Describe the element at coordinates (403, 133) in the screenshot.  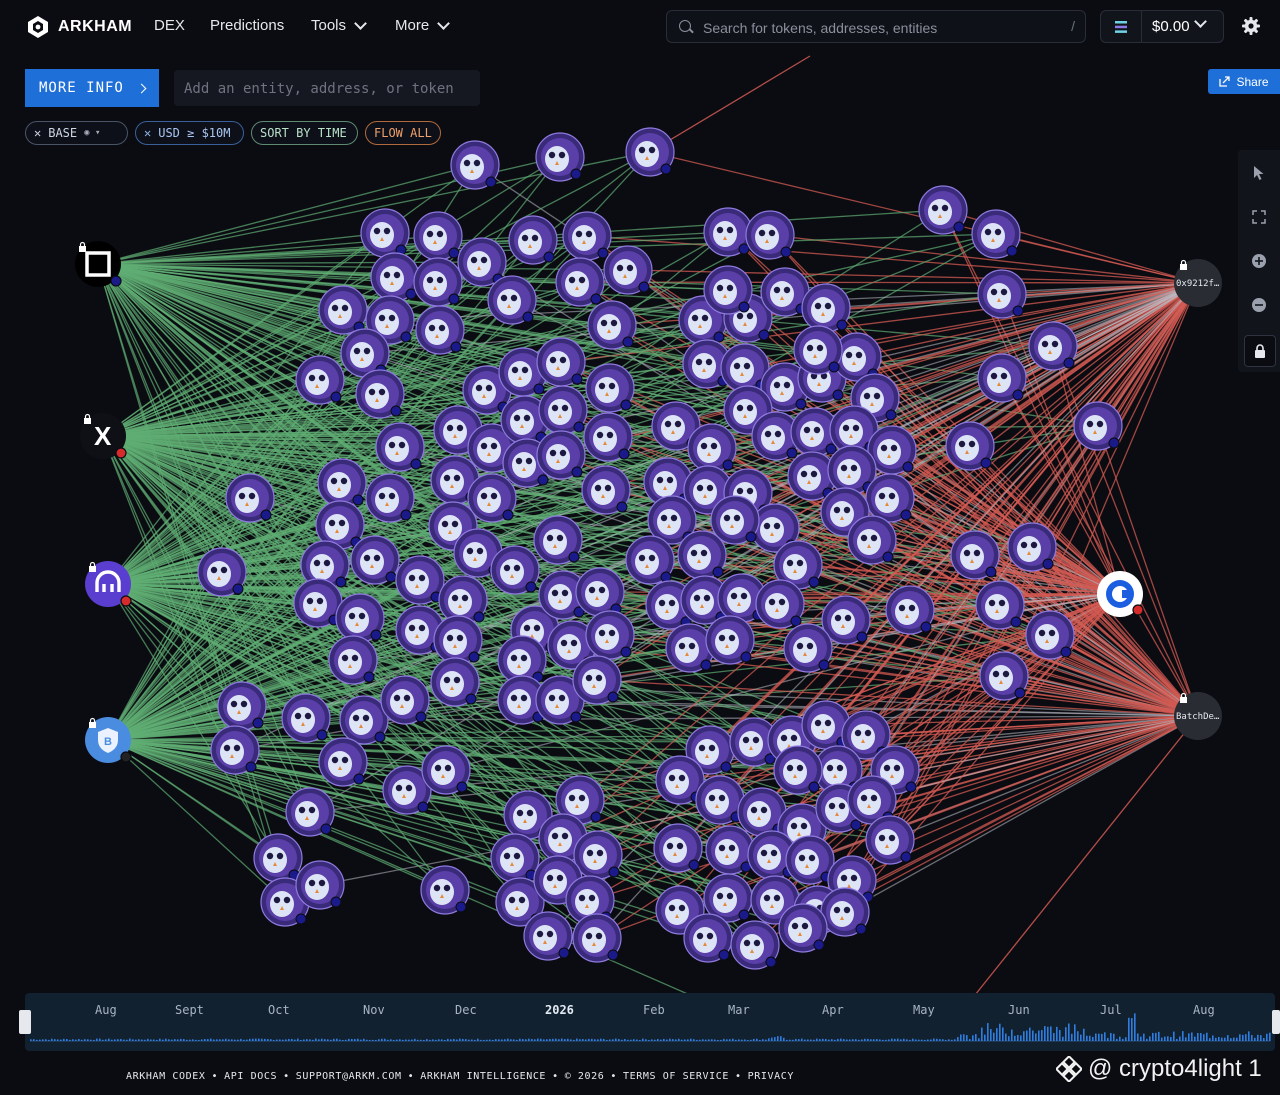
I see `filter-chip-flow: FLOW ALL` at that location.